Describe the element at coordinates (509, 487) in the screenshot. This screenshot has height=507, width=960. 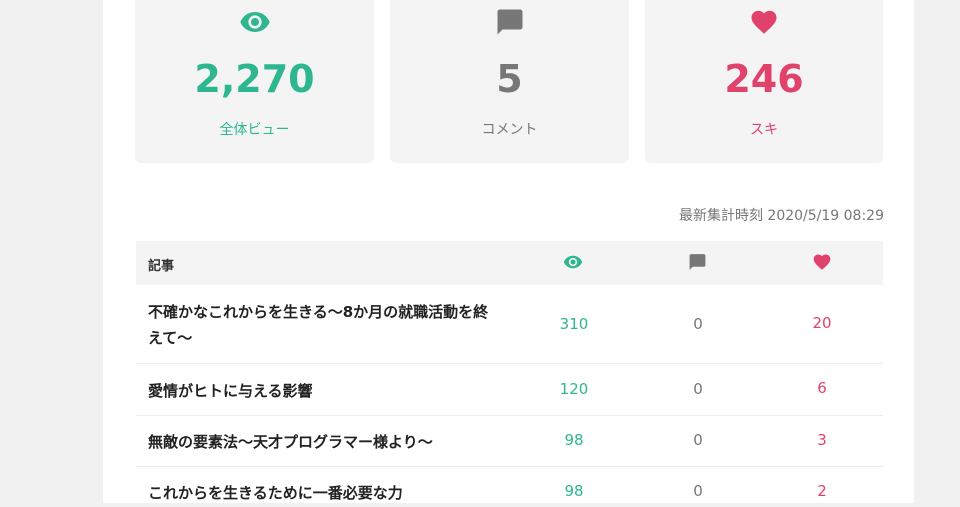
I see `table-row: これからを生きるために一番必要な力 98 0 2` at that location.